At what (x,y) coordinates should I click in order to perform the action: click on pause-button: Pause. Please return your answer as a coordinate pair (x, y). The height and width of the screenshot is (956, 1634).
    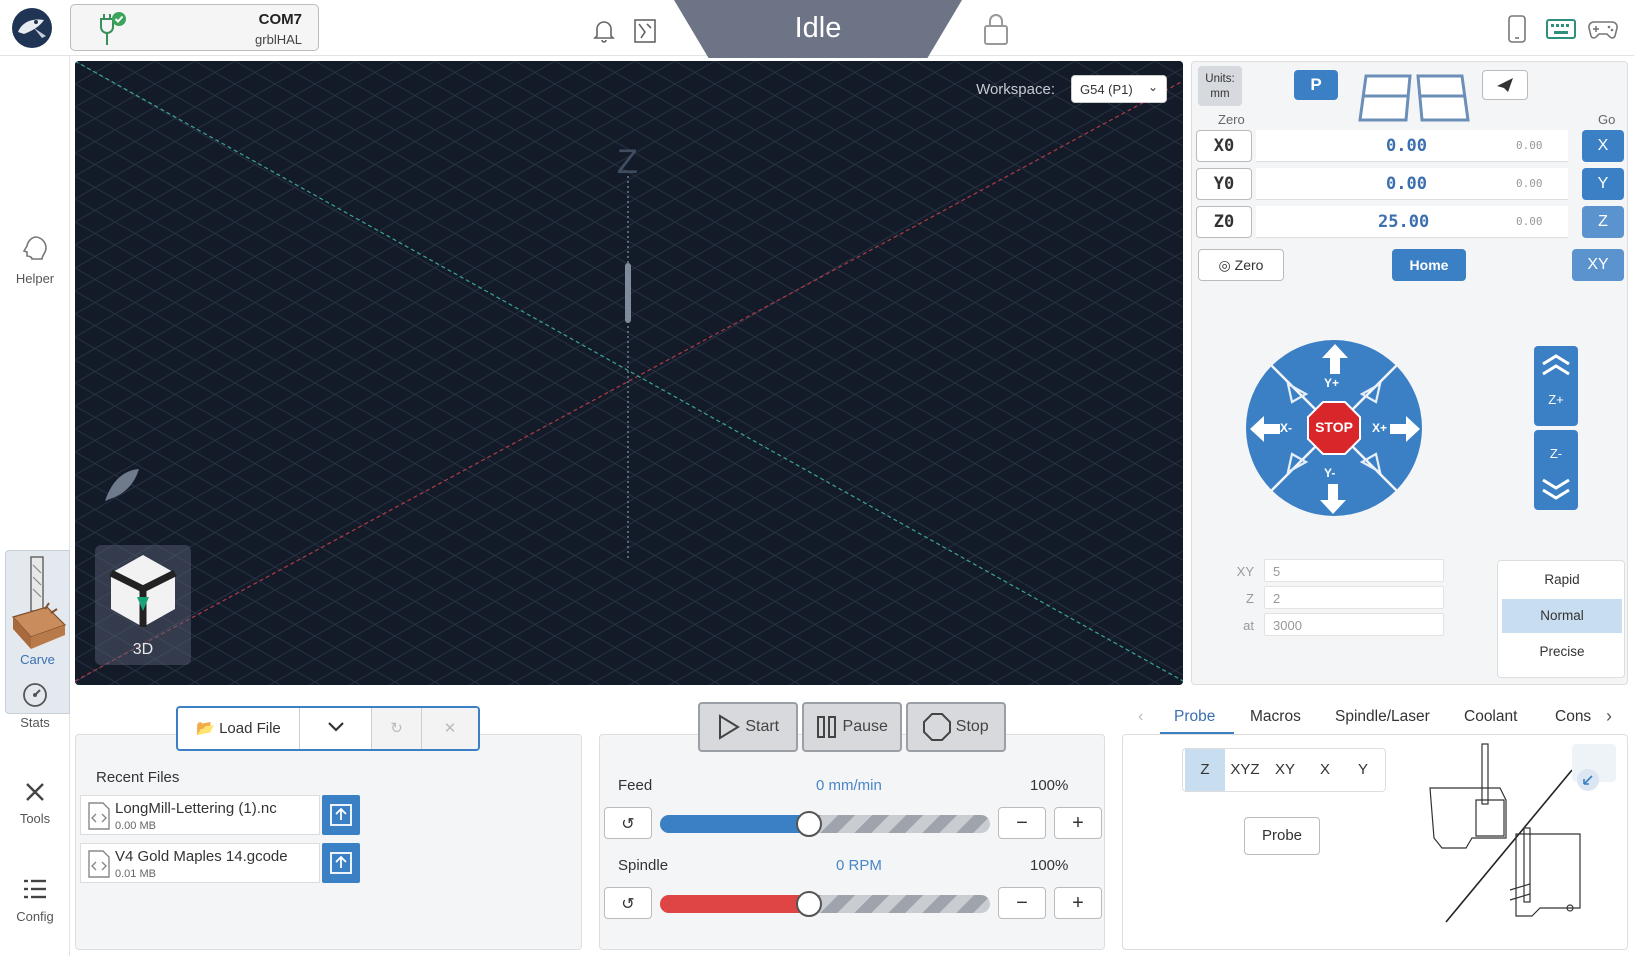
    Looking at the image, I should click on (852, 727).